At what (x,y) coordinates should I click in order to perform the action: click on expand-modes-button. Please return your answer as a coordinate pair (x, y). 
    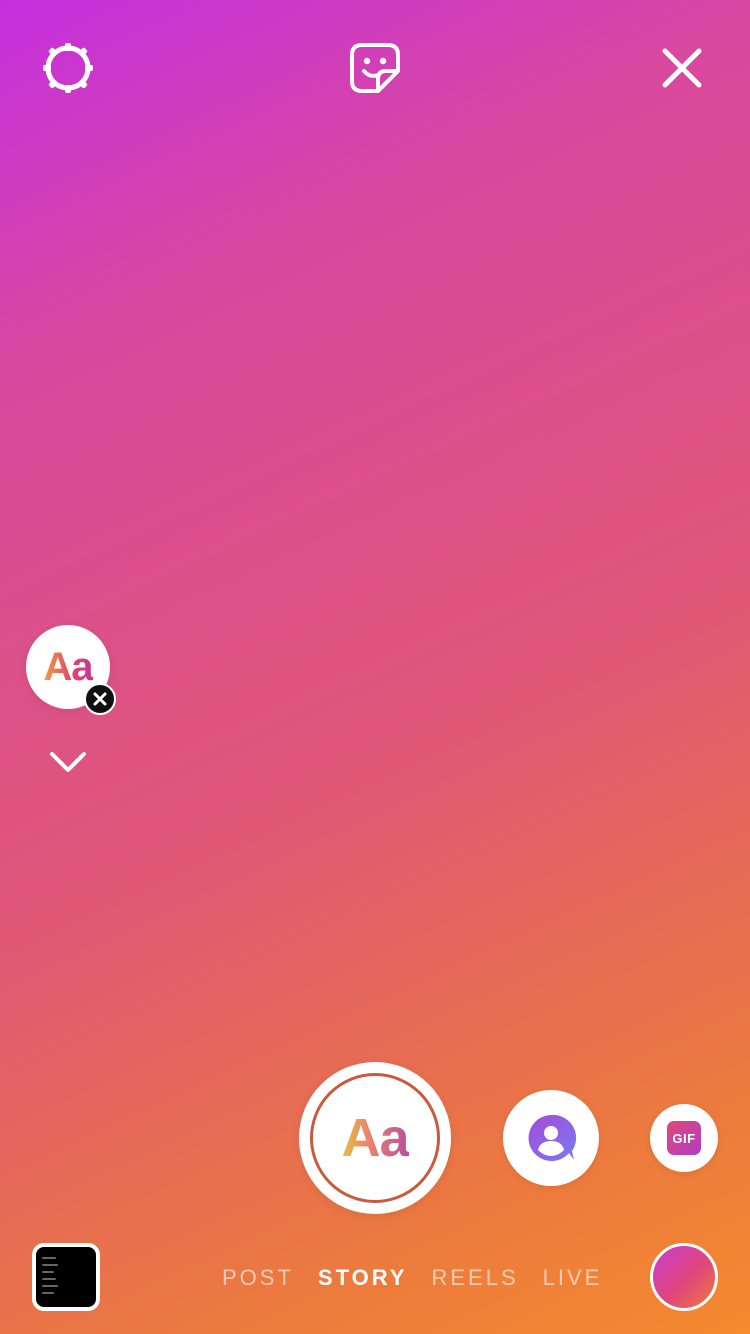
    Looking at the image, I should click on (68, 762).